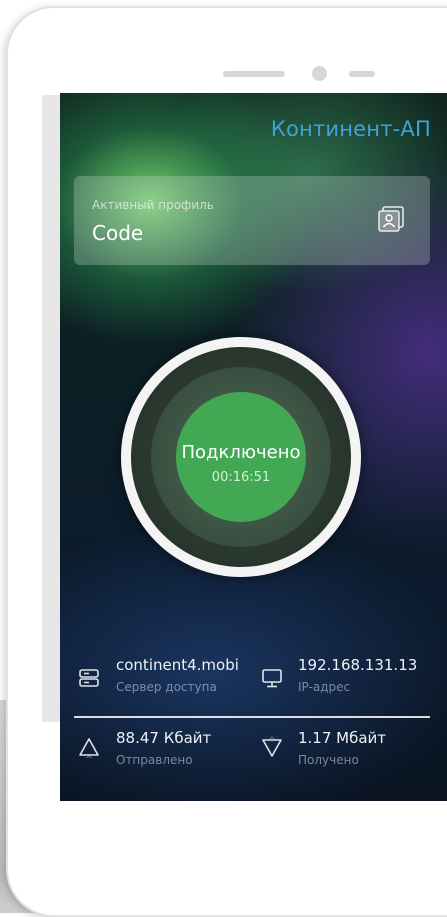 This screenshot has height=917, width=447. Describe the element at coordinates (164, 738) in the screenshot. I see `sent-value: 88.47 Кбайт` at that location.